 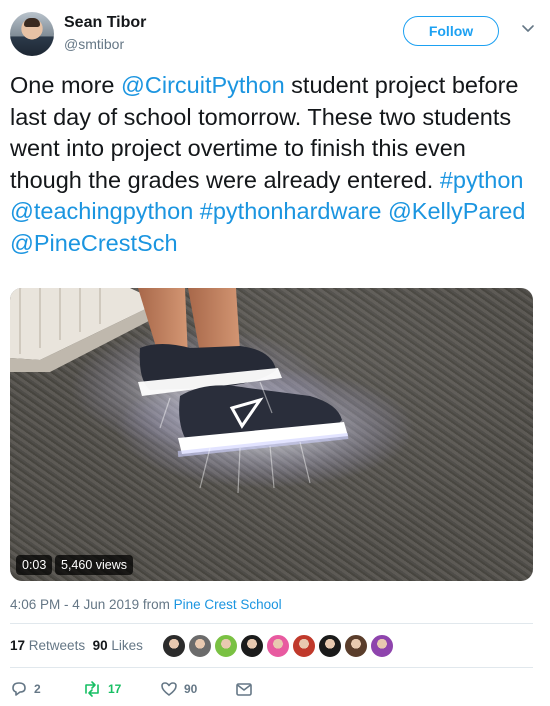 I want to click on tweet-header: Sean Tibor @smtibor Follow, so click(x=275, y=35).